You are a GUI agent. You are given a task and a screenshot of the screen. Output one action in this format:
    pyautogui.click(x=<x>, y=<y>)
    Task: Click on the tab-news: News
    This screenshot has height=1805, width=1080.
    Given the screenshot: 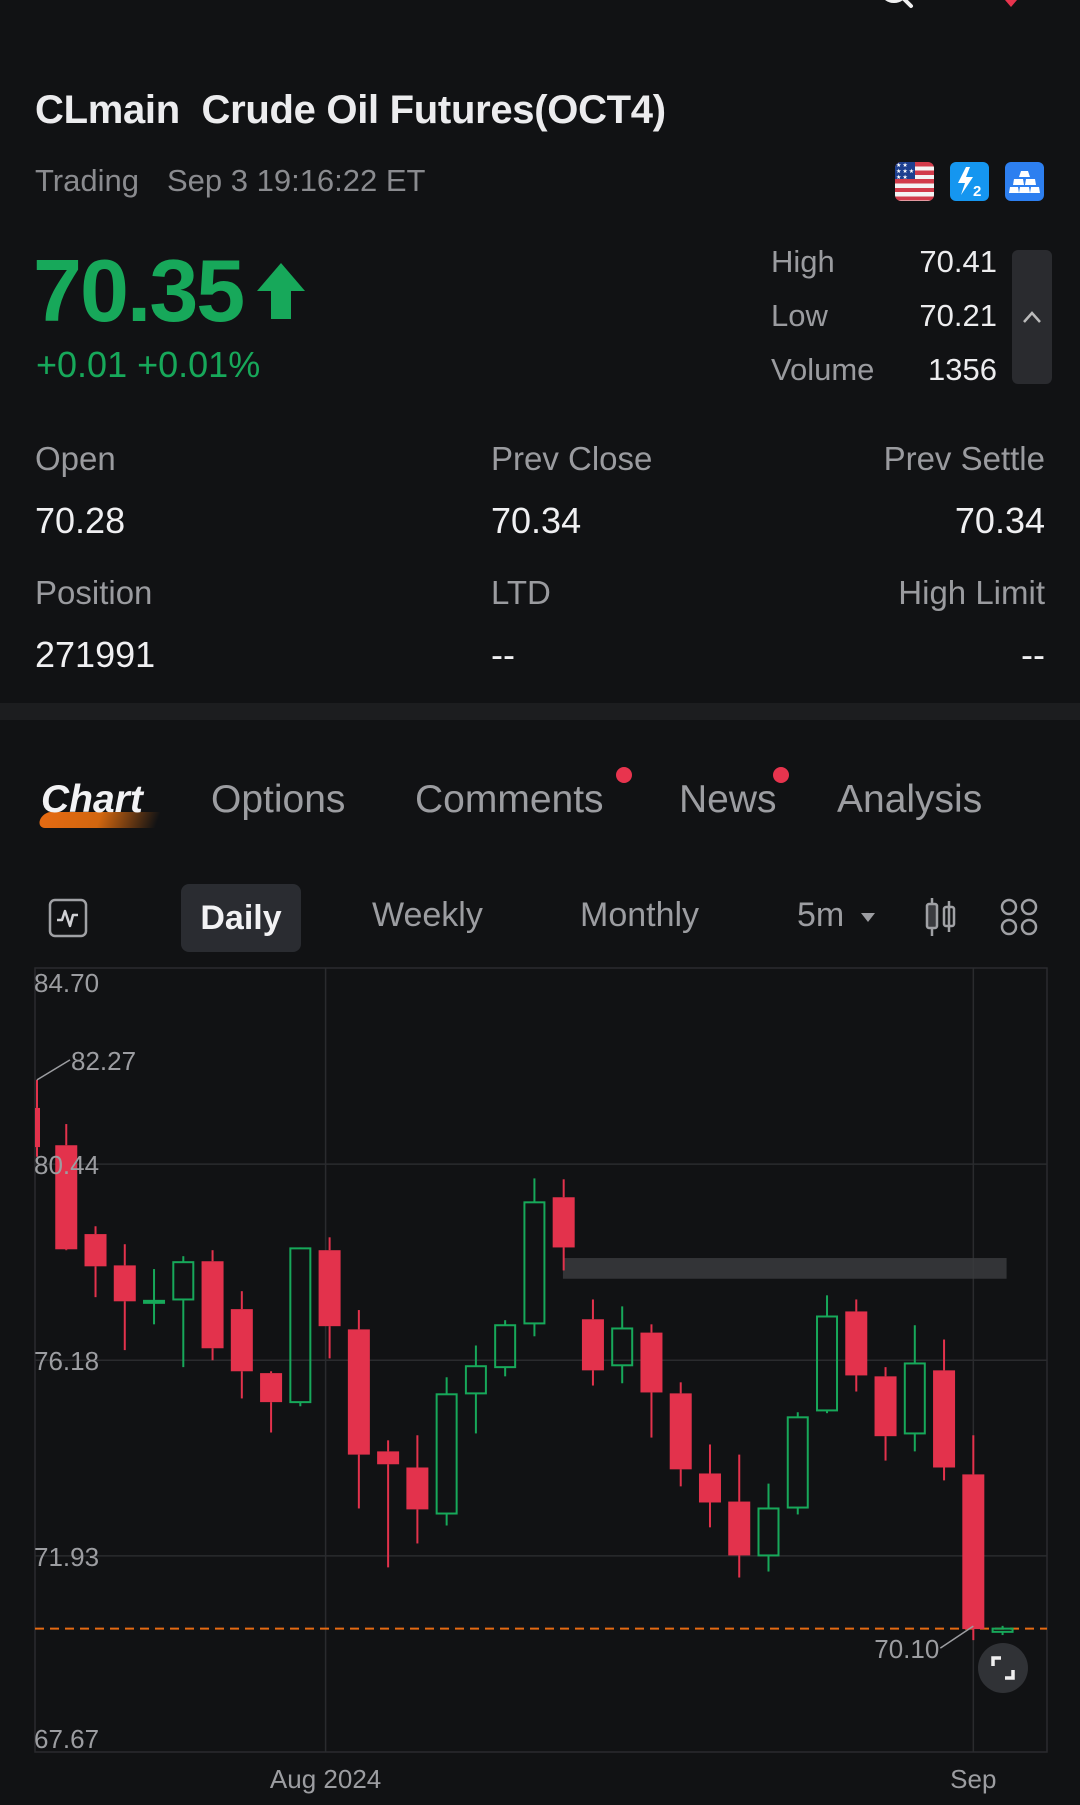 What is the action you would take?
    pyautogui.click(x=728, y=800)
    